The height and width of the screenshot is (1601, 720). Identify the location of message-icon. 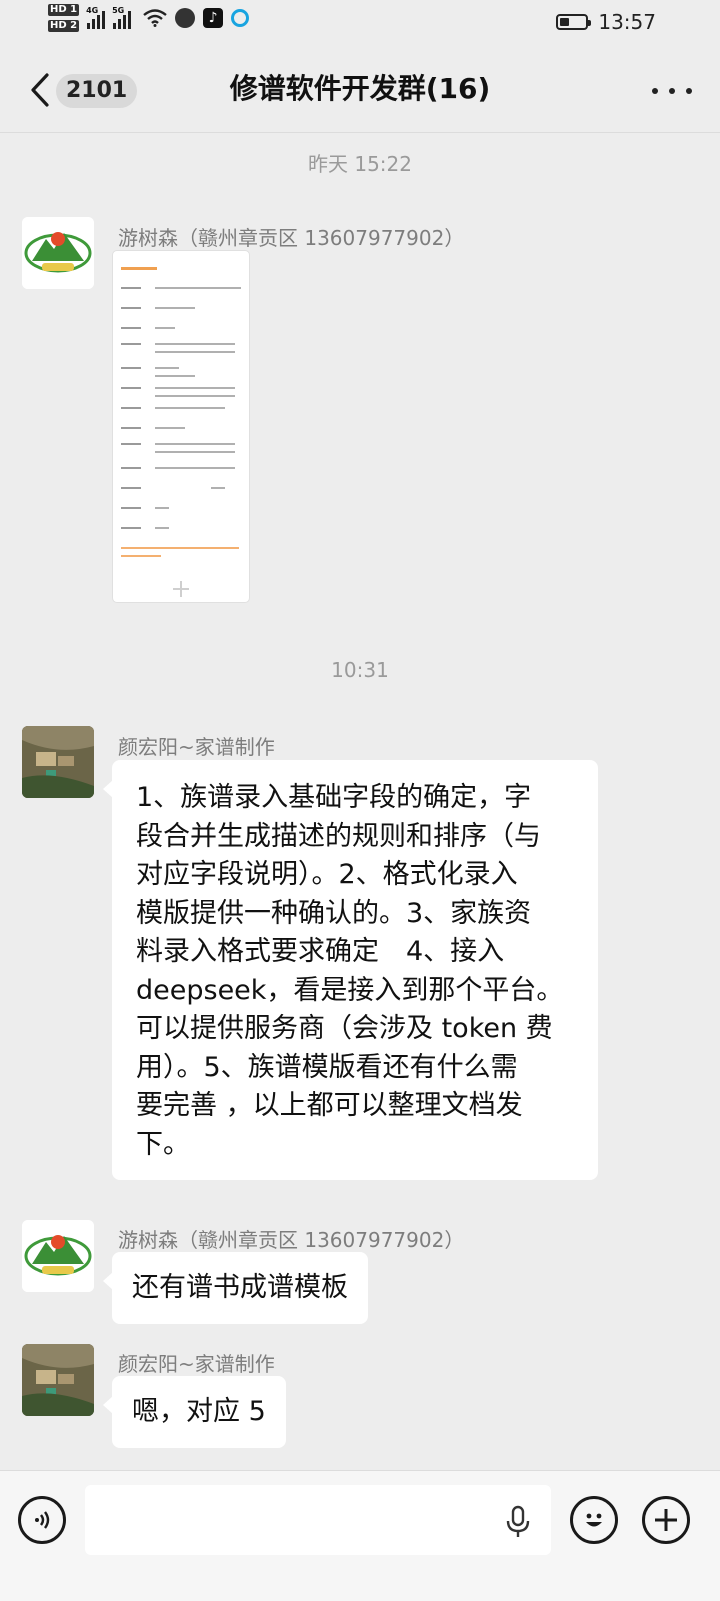
(185, 18).